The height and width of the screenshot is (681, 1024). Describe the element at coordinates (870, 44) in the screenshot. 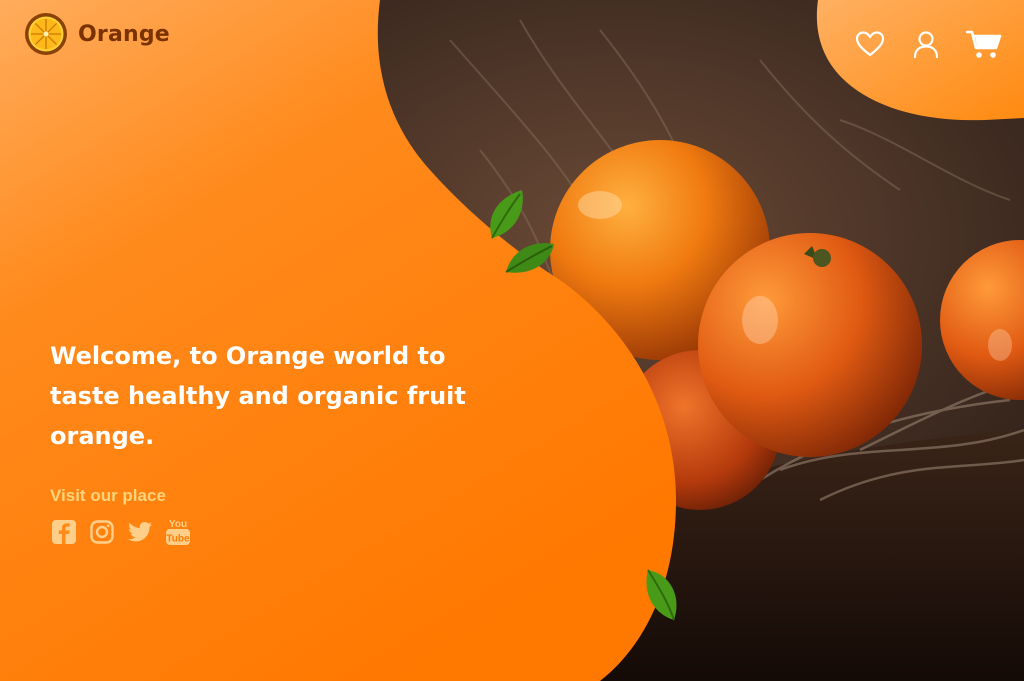

I see `heart-icon` at that location.